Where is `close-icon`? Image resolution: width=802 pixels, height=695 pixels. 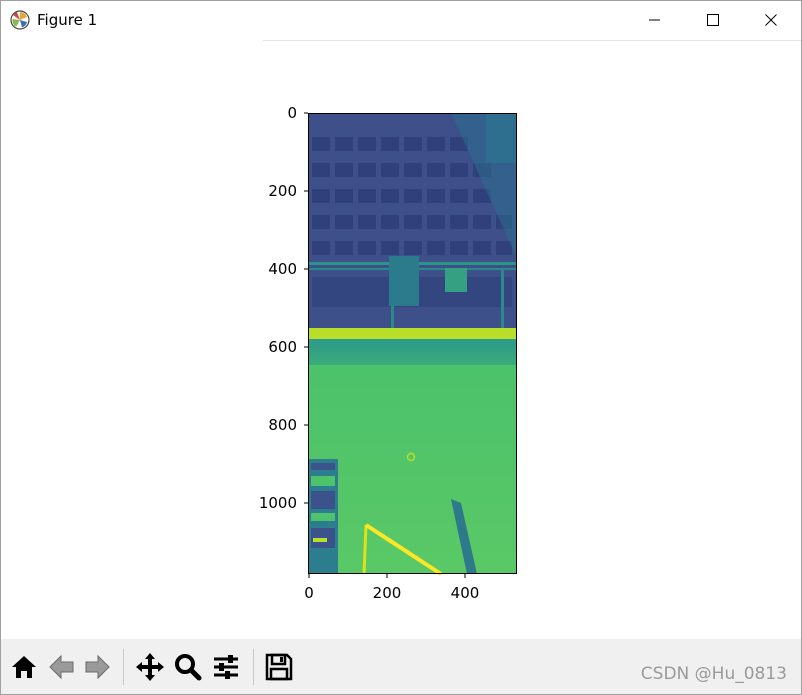 close-icon is located at coordinates (771, 20).